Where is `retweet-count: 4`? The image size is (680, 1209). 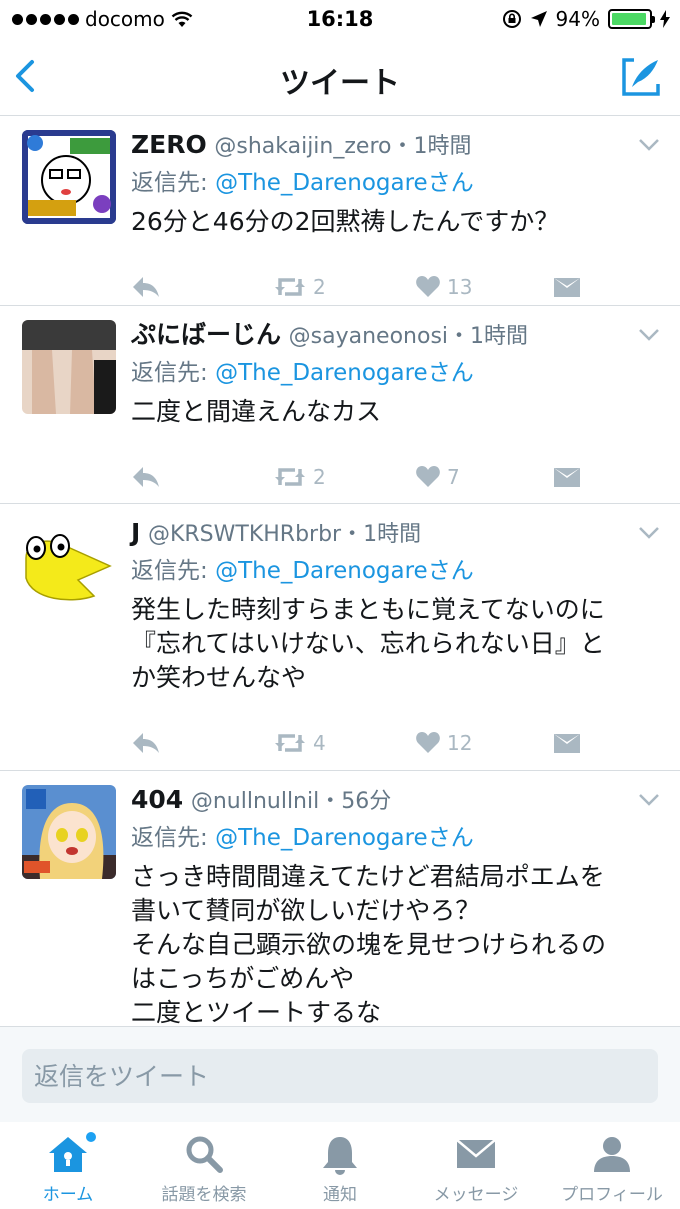
retweet-count: 4 is located at coordinates (319, 743).